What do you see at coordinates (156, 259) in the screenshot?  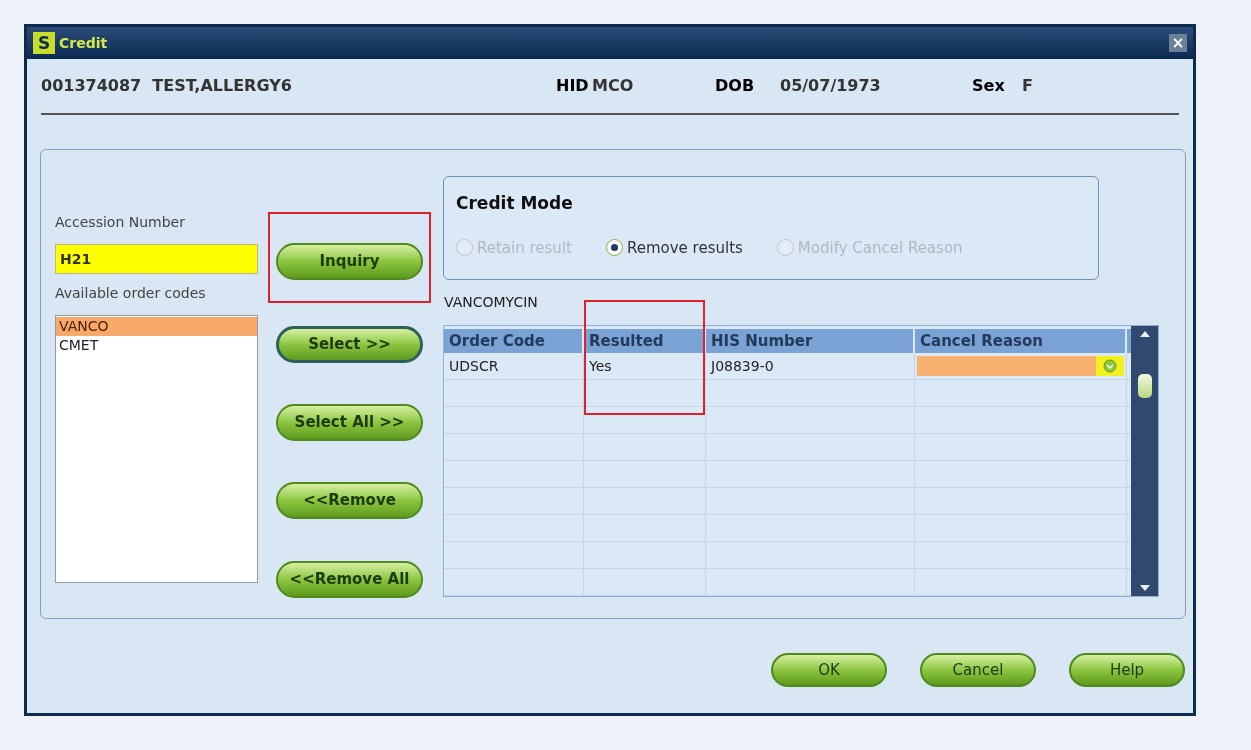 I see `accession-field: H21` at bounding box center [156, 259].